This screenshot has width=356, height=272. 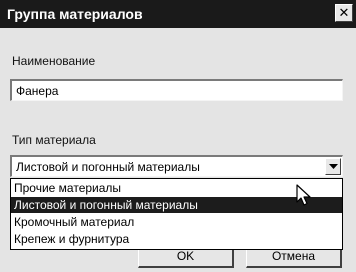 I want to click on name-label: Наименование, so click(x=54, y=61).